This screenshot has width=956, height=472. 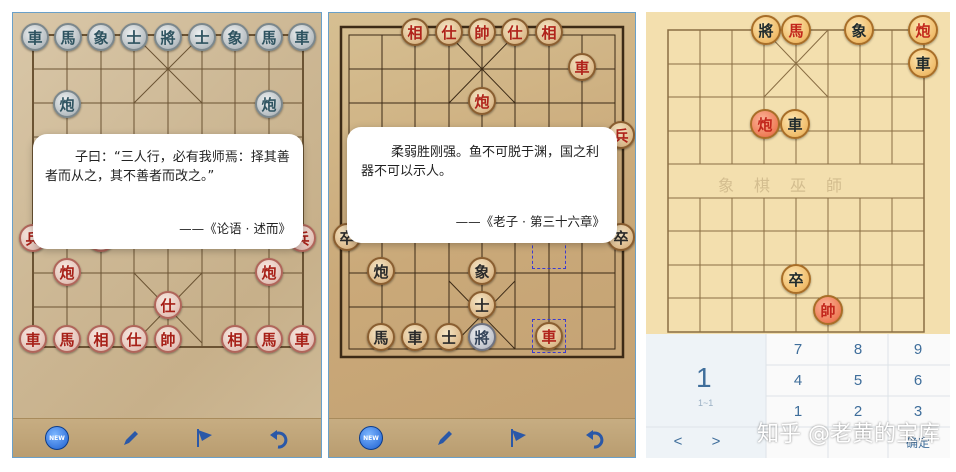 I want to click on black-pawn-piece: 卒, so click(x=796, y=279).